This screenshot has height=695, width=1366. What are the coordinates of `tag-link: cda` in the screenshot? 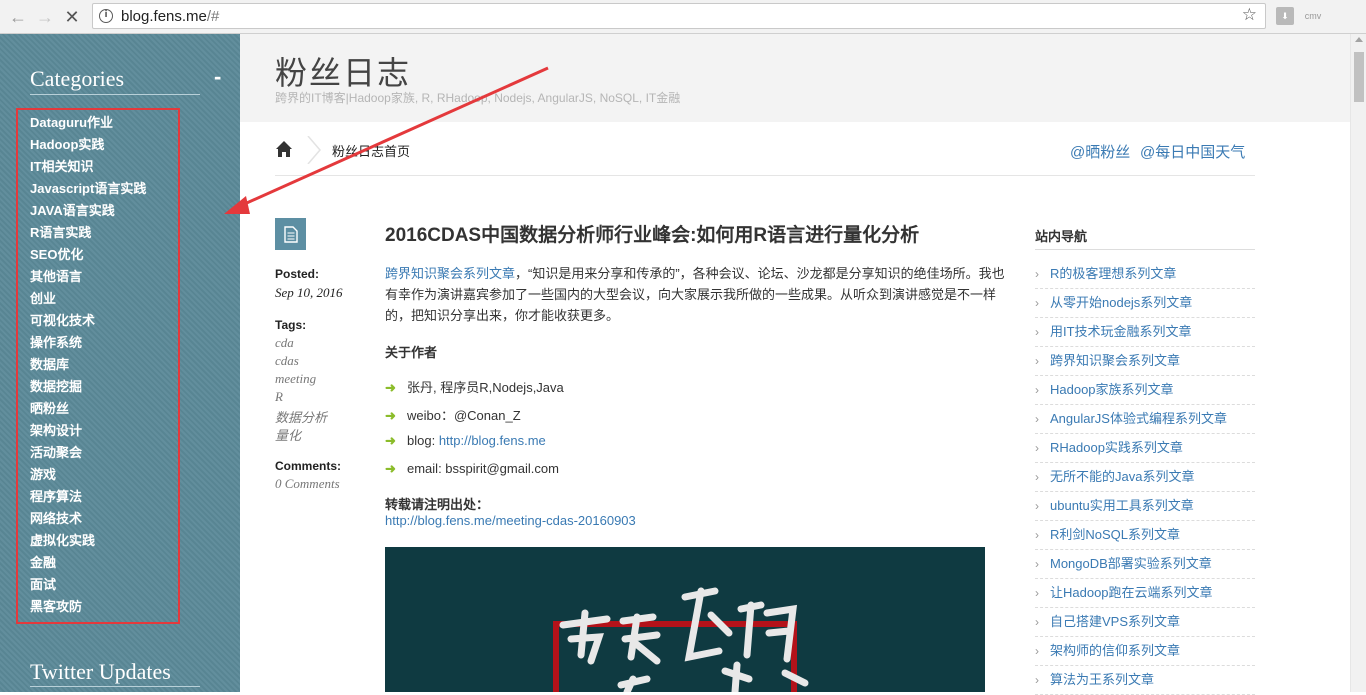 It's located at (284, 343).